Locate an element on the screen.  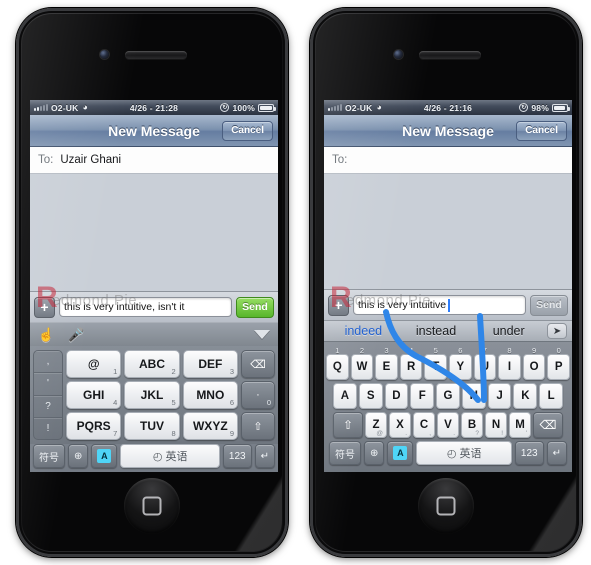
t9-key: GHI 4 is located at coordinates (94, 395).